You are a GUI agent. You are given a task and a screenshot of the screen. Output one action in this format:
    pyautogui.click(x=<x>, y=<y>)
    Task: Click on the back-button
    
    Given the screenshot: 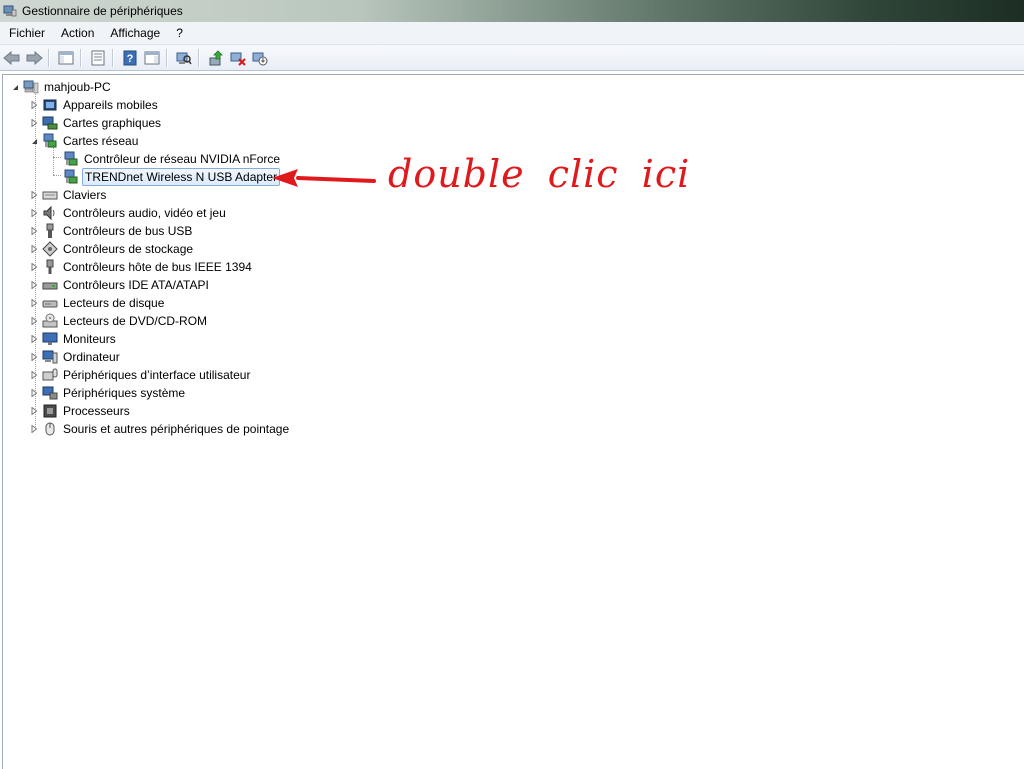 What is the action you would take?
    pyautogui.click(x=12, y=58)
    